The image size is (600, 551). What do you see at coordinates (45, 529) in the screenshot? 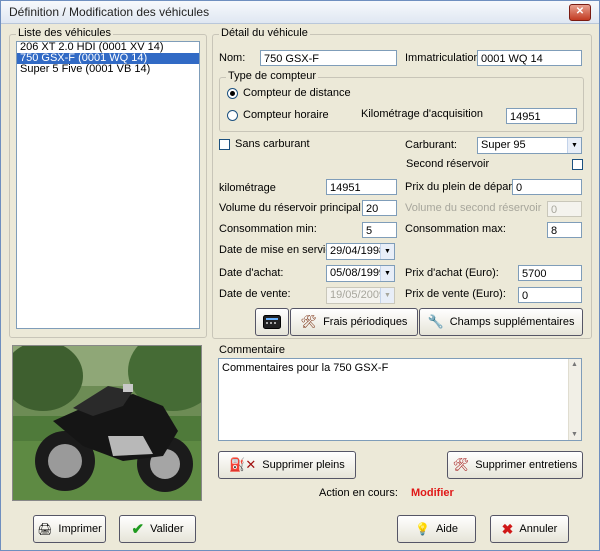
I see `printer-icon: 🖨` at bounding box center [45, 529].